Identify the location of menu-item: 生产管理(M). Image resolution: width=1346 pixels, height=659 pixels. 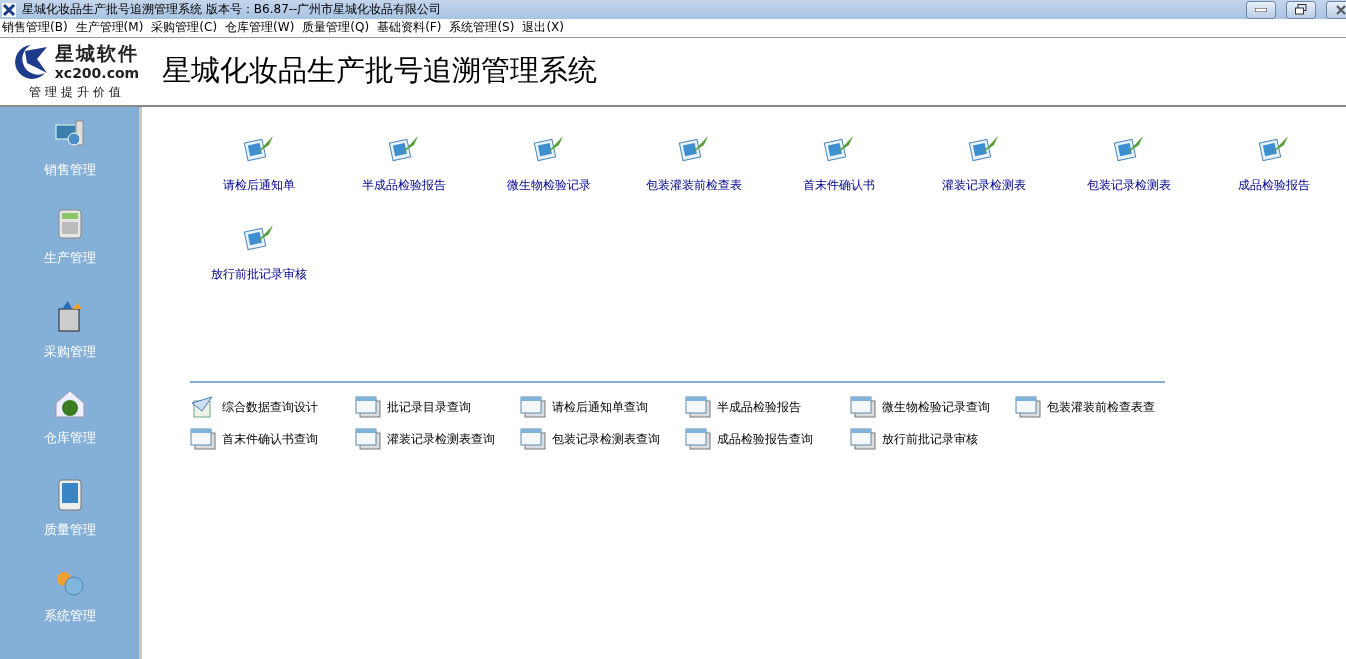
(111, 28).